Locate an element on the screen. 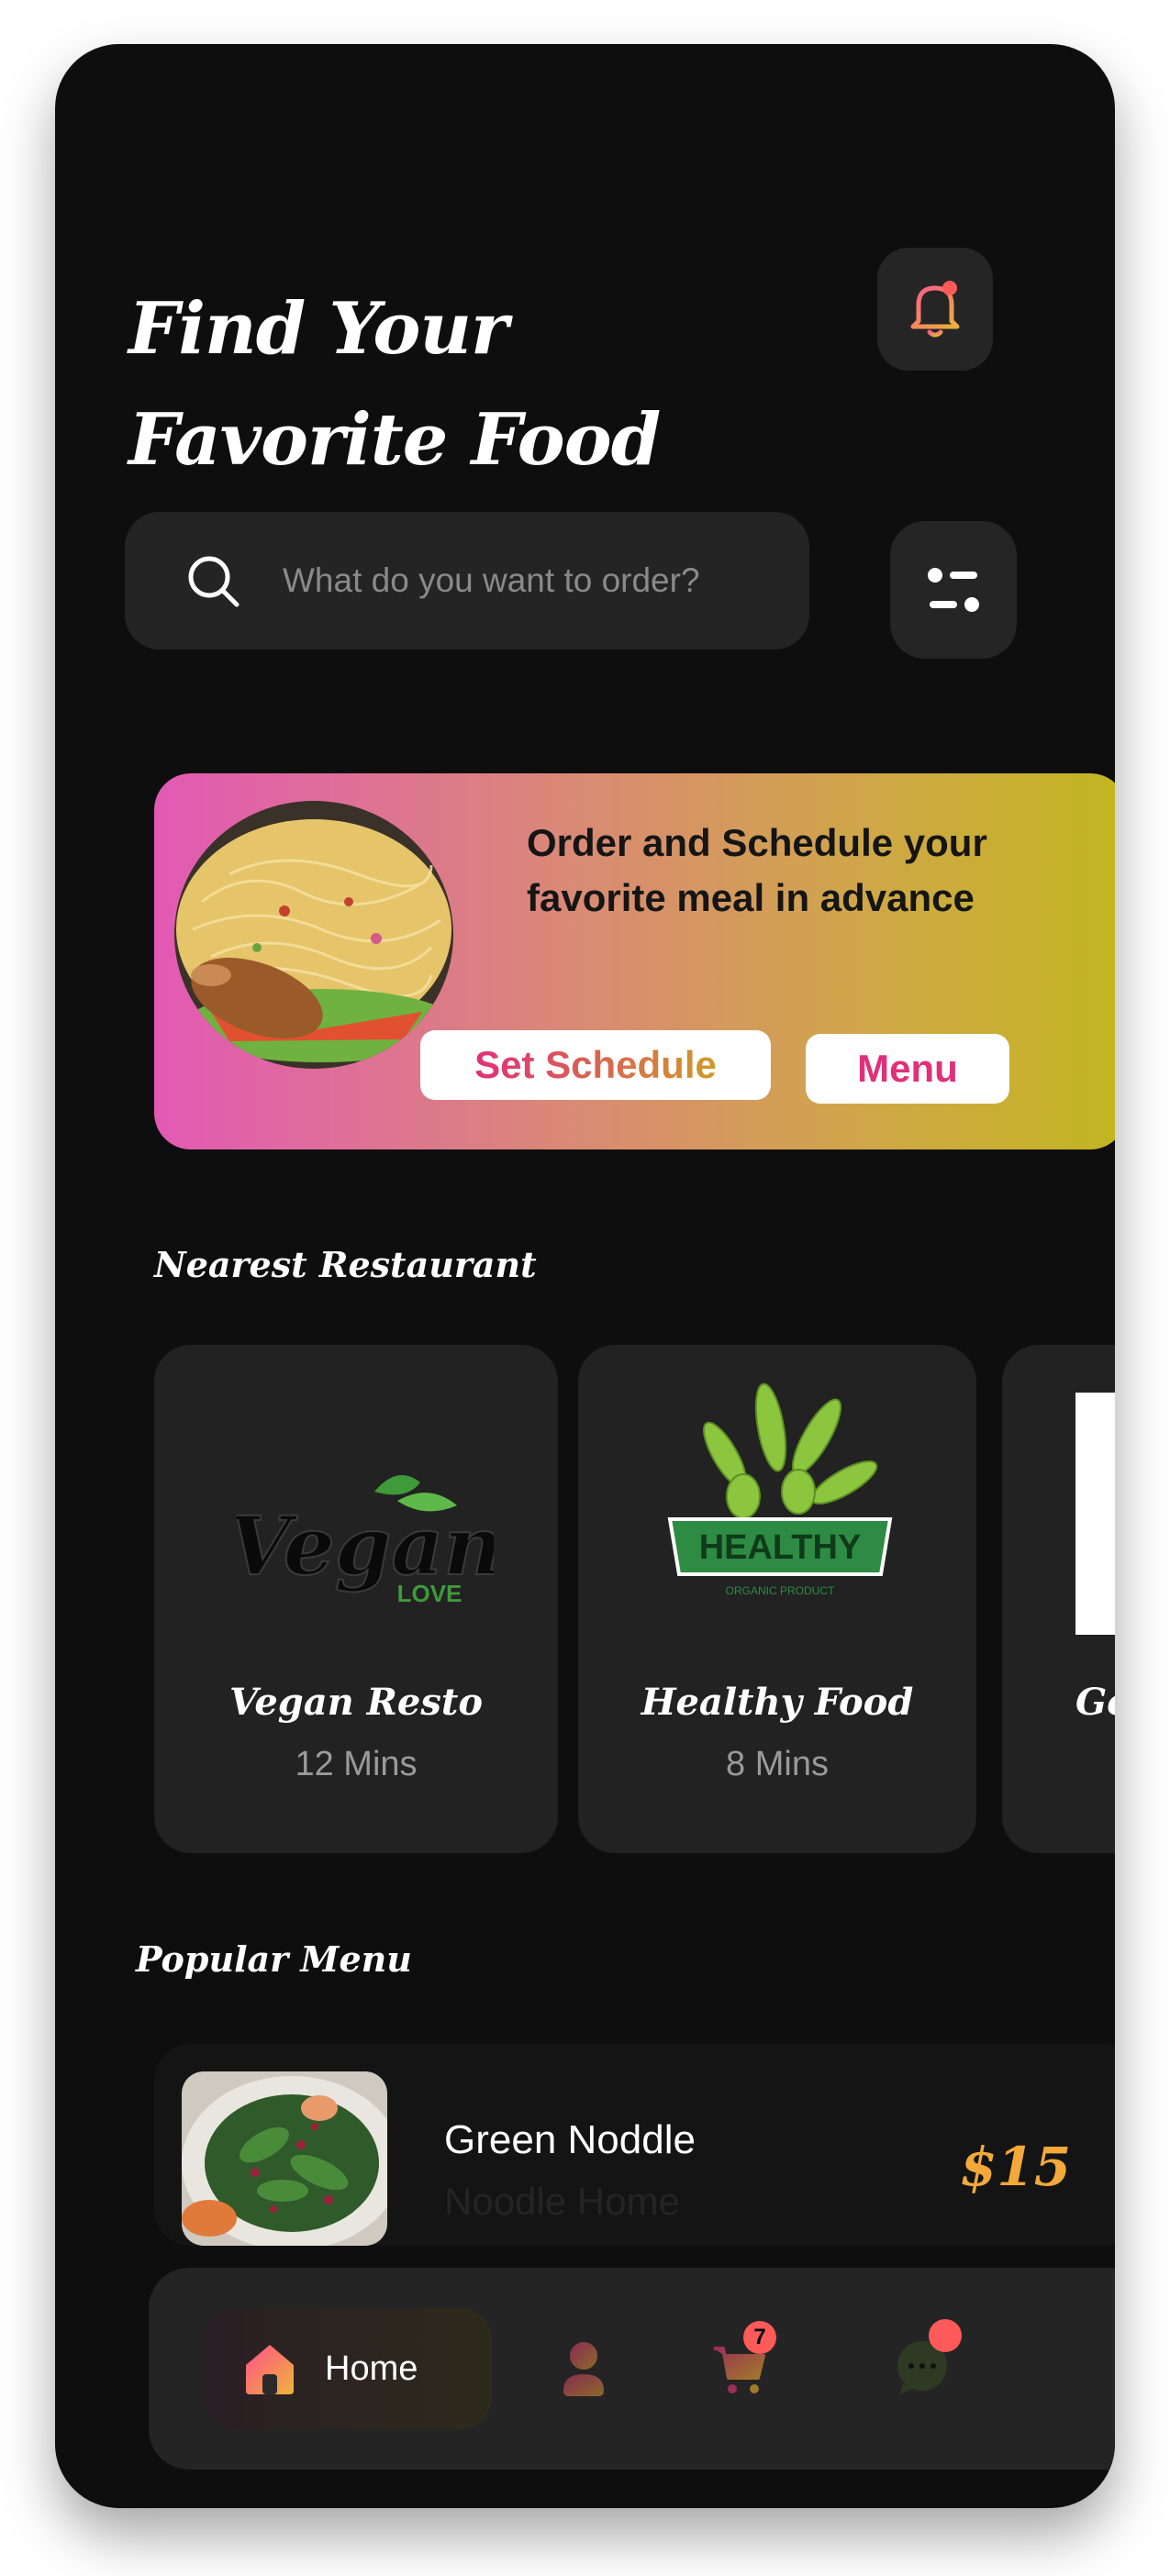  set-schedule-button: Set Schedule is located at coordinates (595, 1065).